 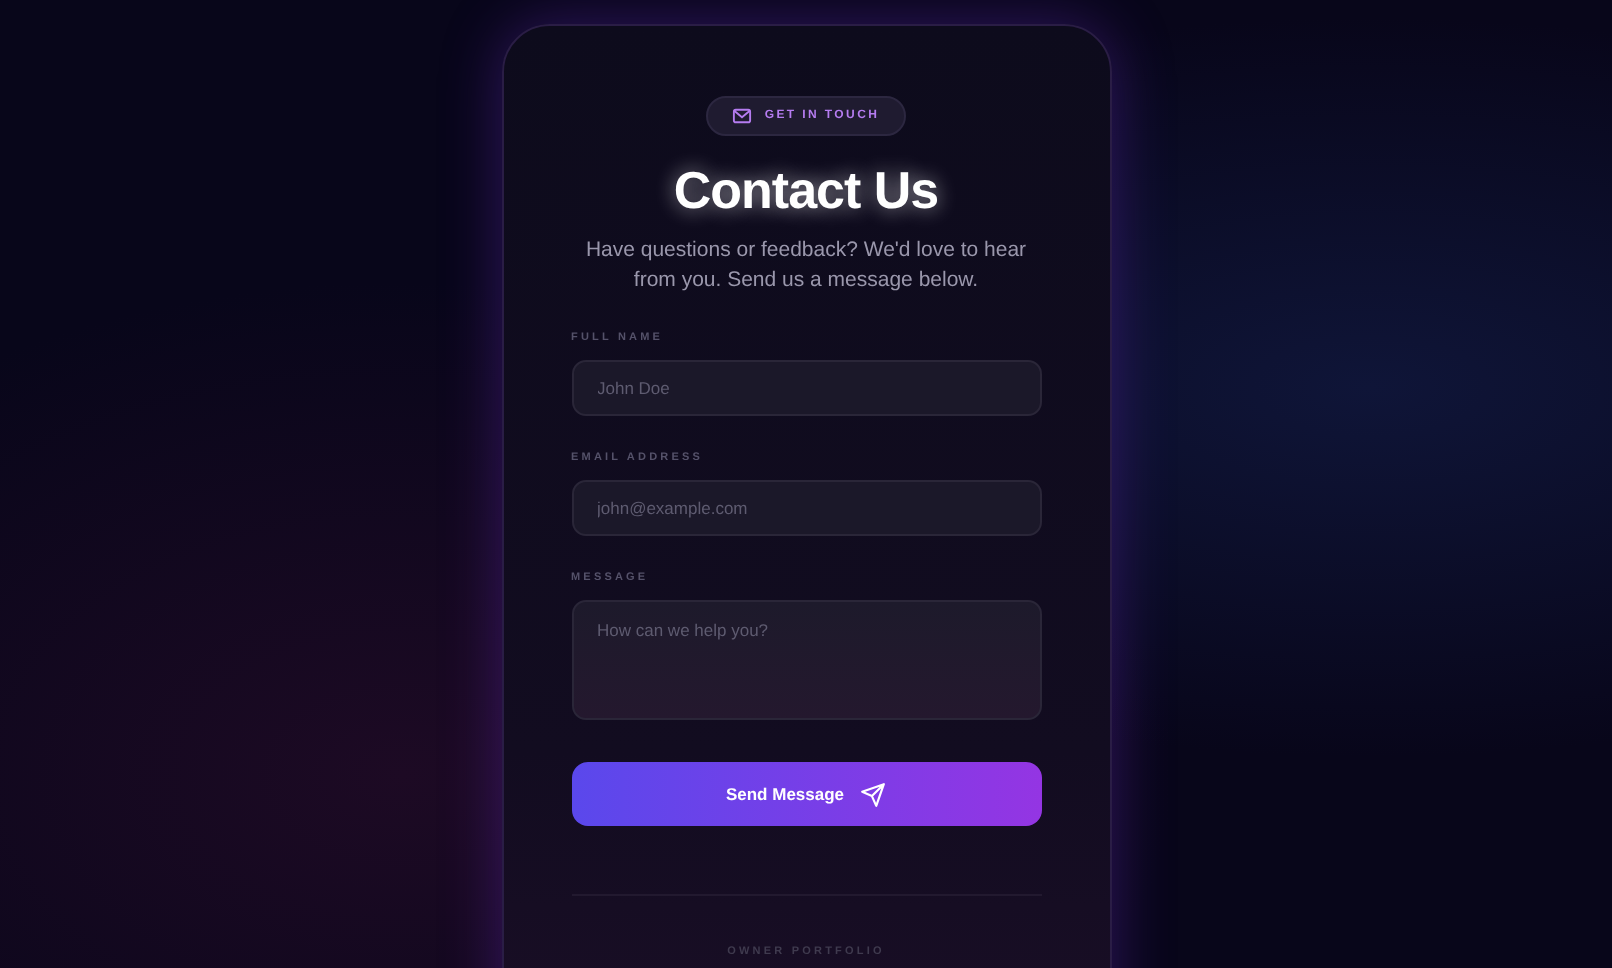 What do you see at coordinates (806, 266) in the screenshot?
I see `subtitle: Have questions or feedback? We'd love to hear from you. Send us a message below.` at bounding box center [806, 266].